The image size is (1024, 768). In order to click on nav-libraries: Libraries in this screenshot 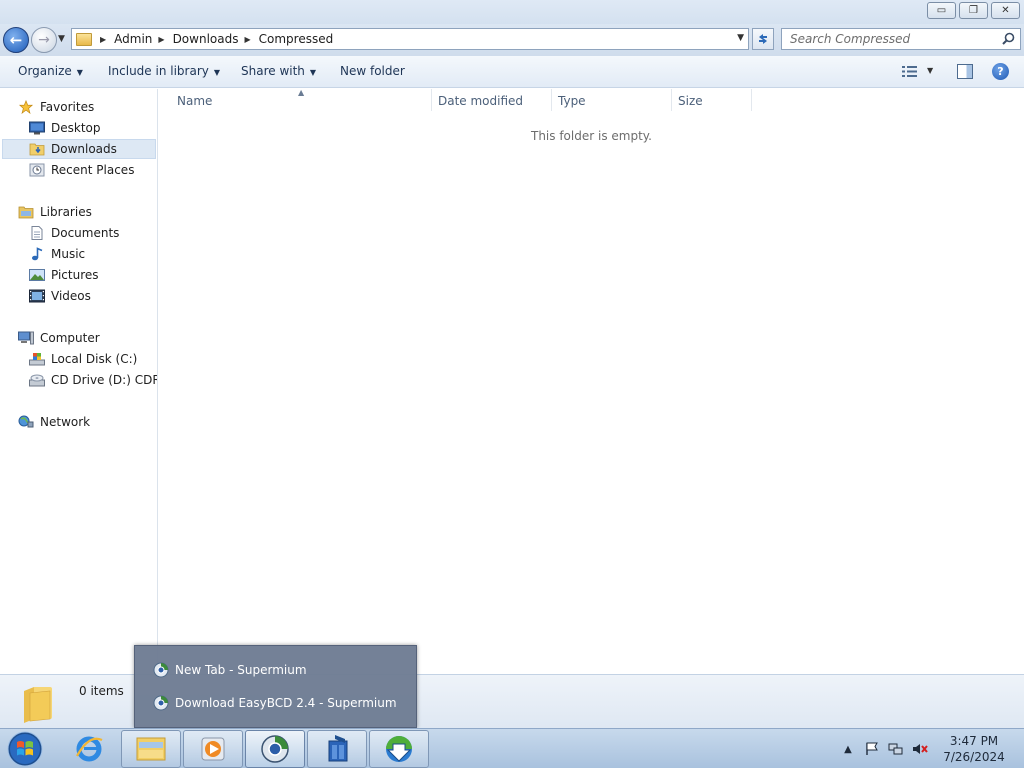, I will do `click(55, 212)`.